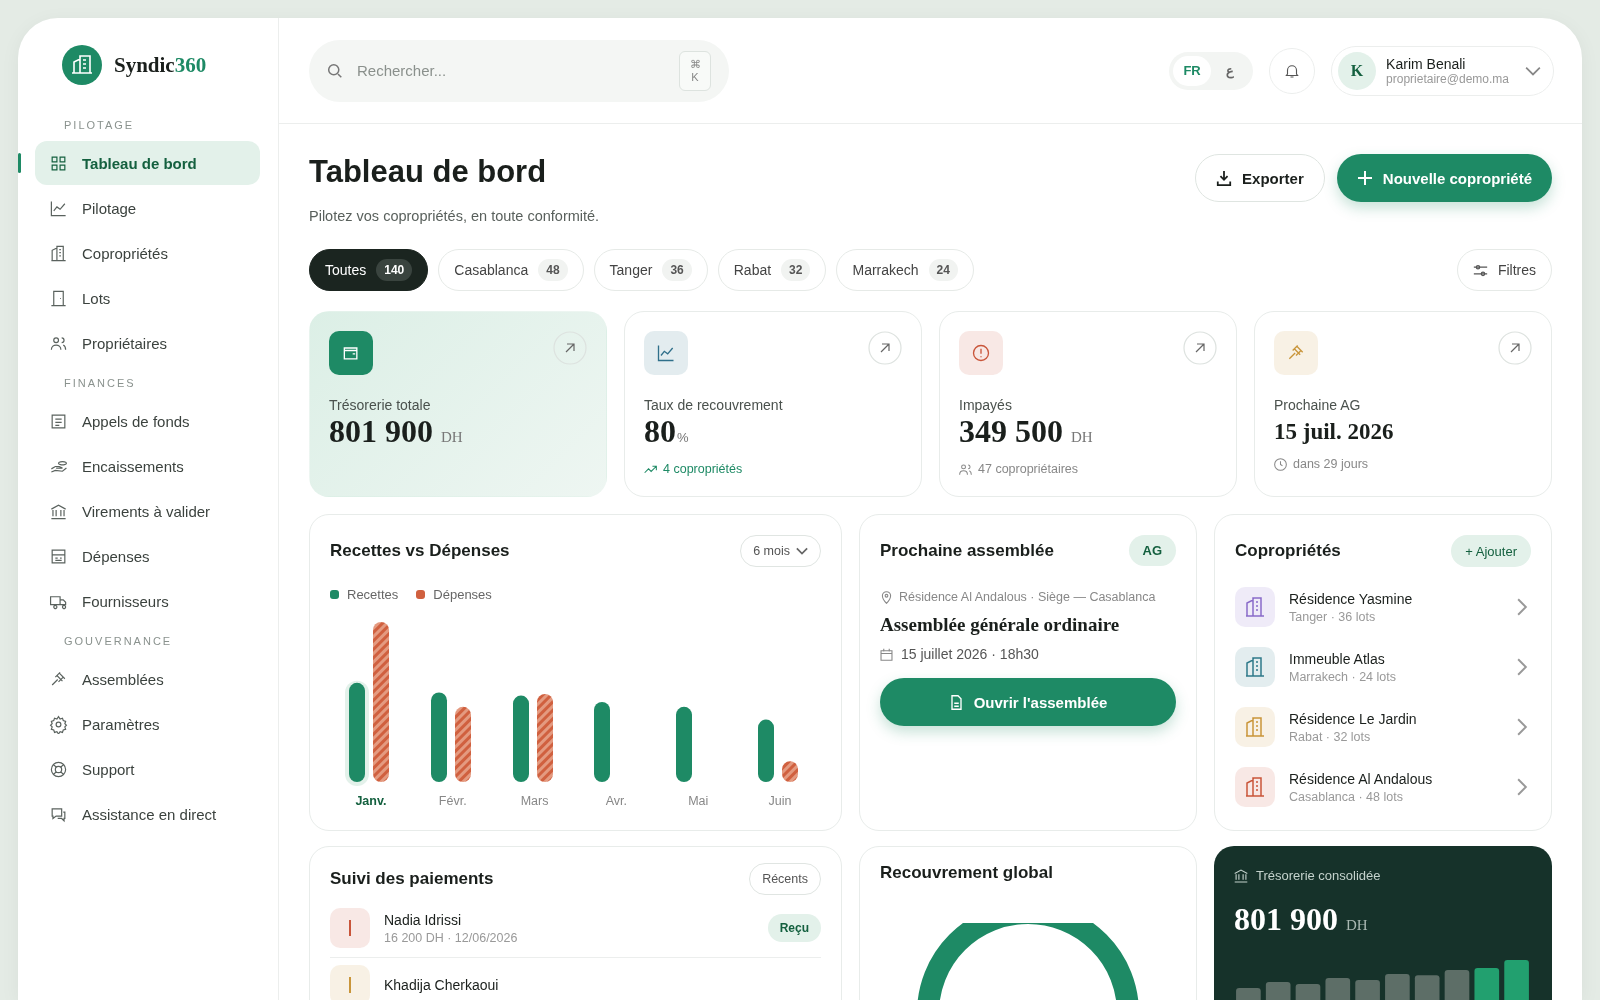  What do you see at coordinates (660, 431) in the screenshot?
I see `stat-value: 80` at bounding box center [660, 431].